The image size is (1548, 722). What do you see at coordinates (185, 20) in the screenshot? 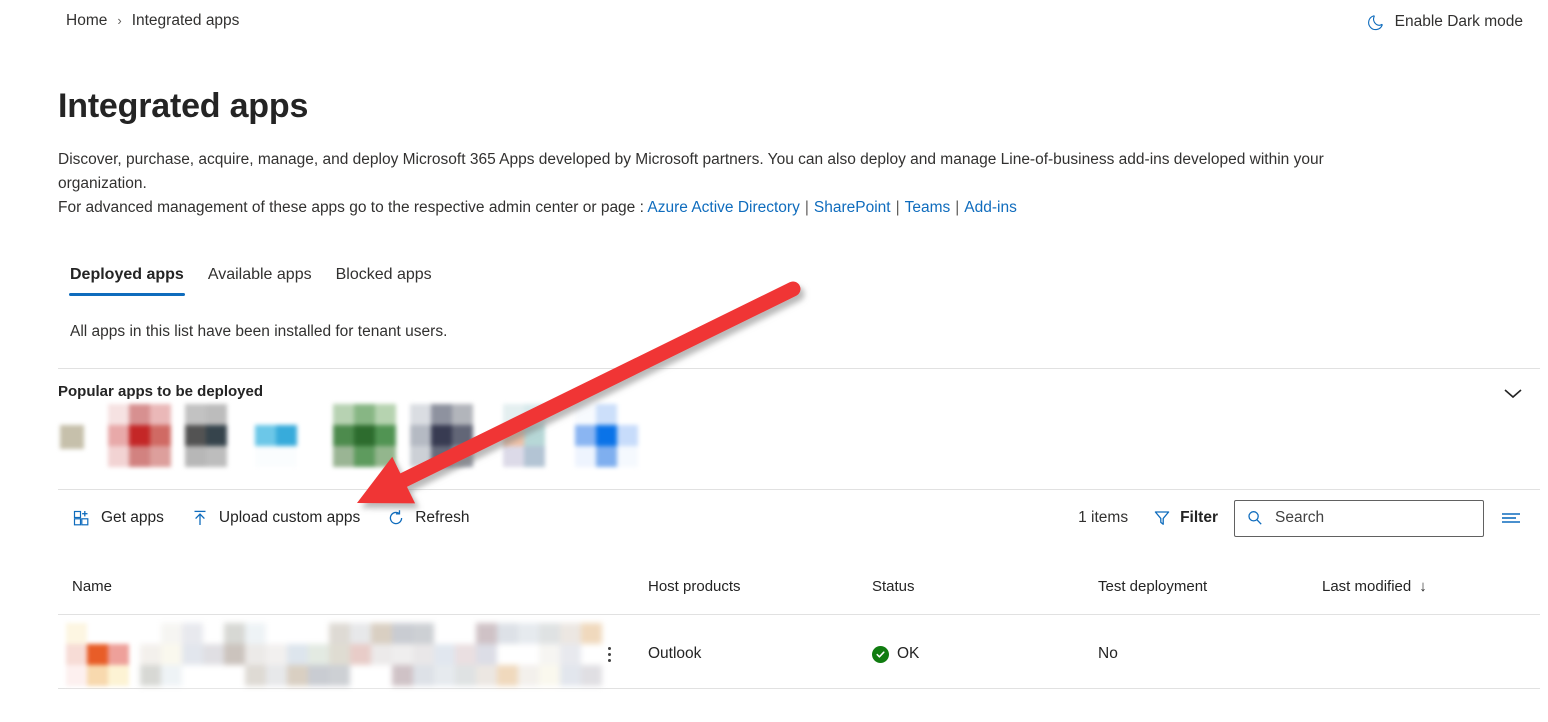
I see `breadcrumb-current: Integrated apps` at bounding box center [185, 20].